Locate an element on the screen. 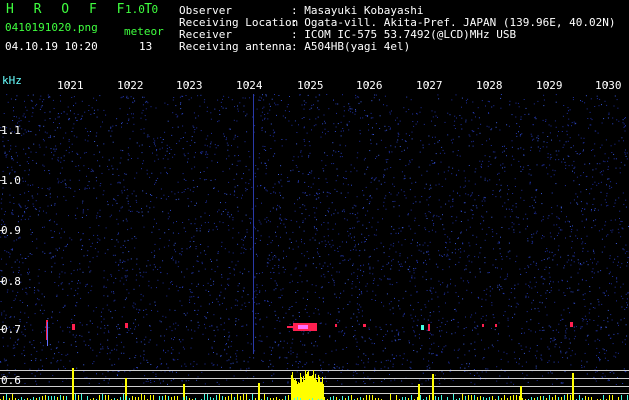 The height and width of the screenshot is (400, 629). location-label: Receiving Location is located at coordinates (239, 22).